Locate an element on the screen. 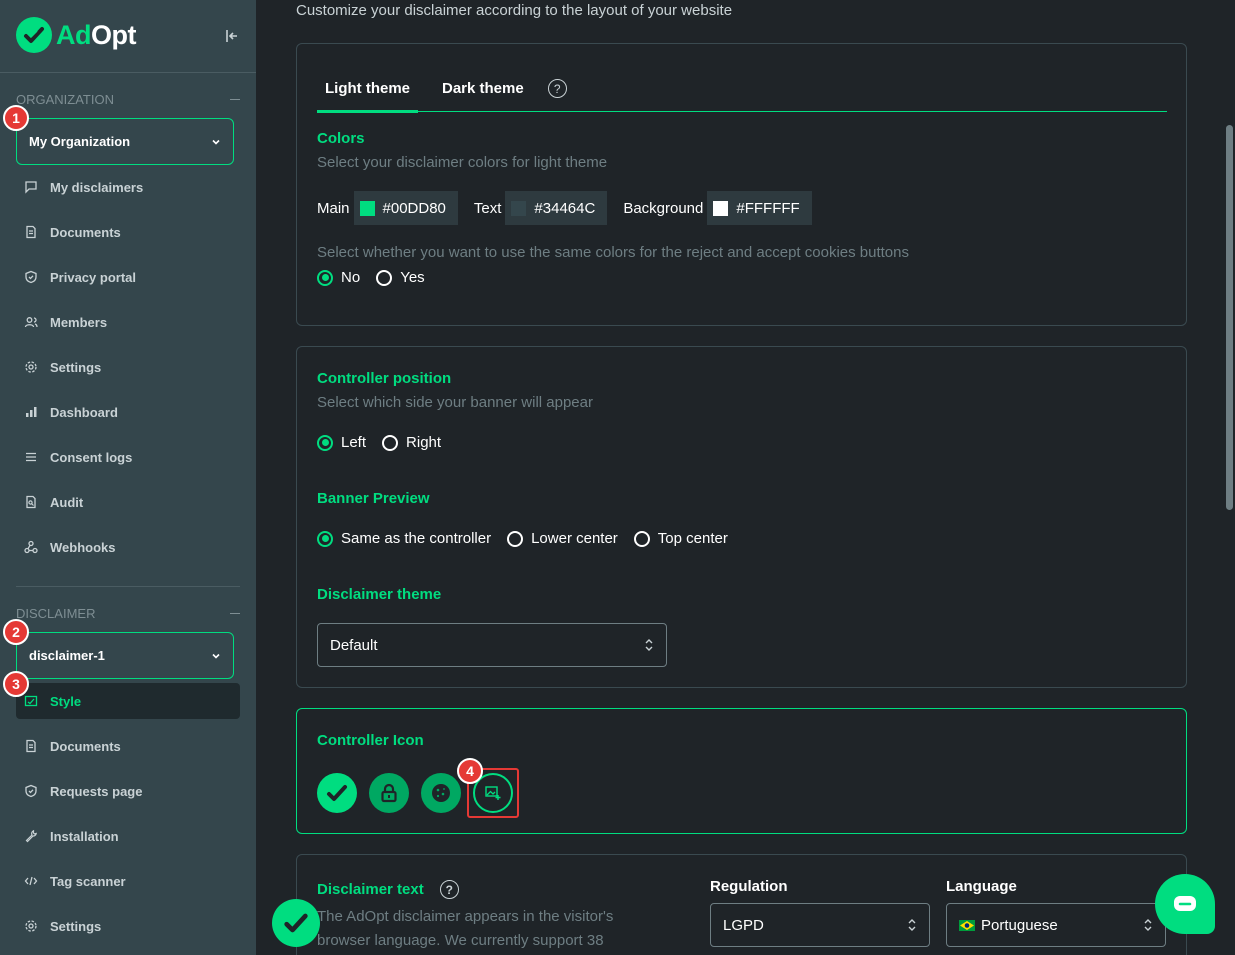  language-select: Portuguese is located at coordinates (1056, 925).